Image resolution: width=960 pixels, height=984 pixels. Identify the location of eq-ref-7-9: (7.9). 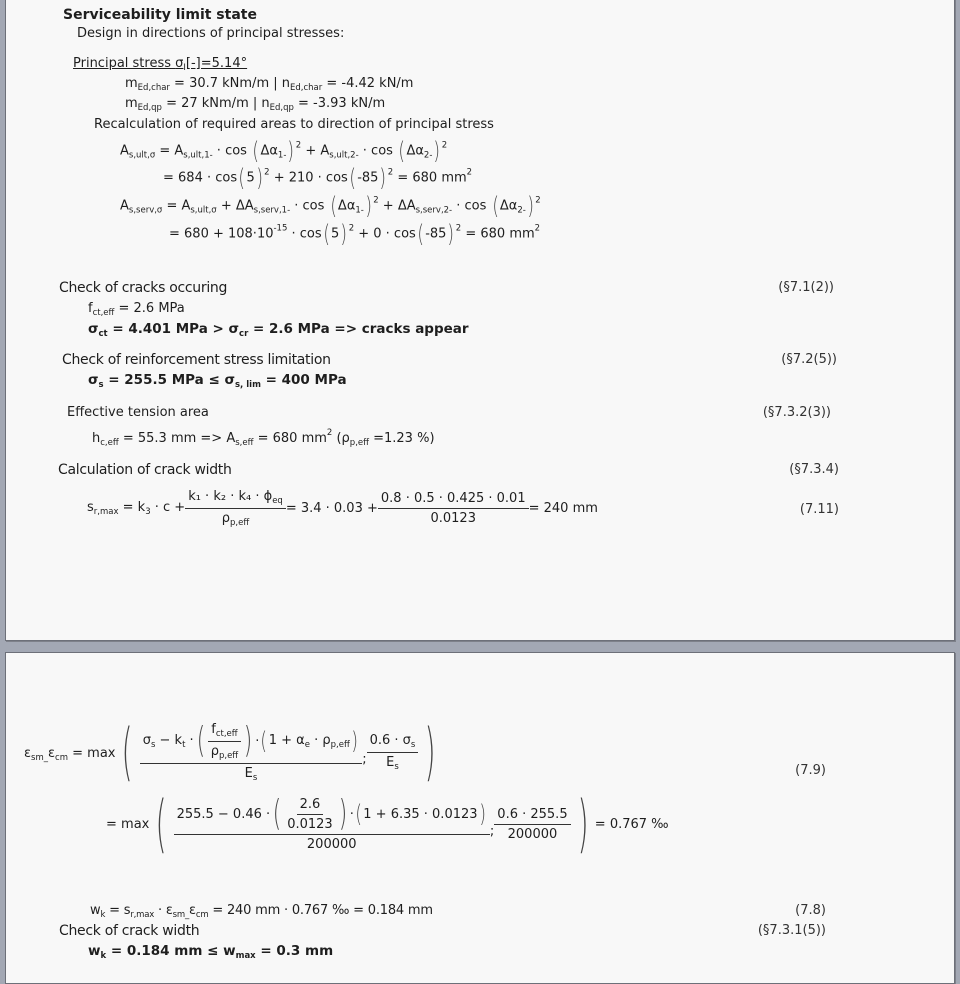
(810, 770).